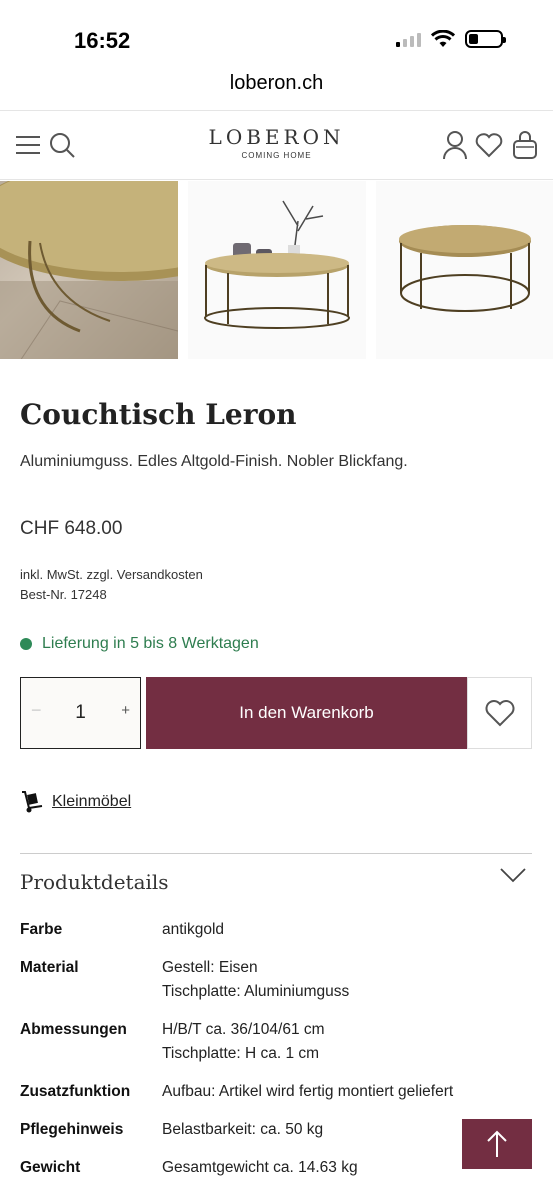  I want to click on spec-label: Farbe, so click(41, 929).